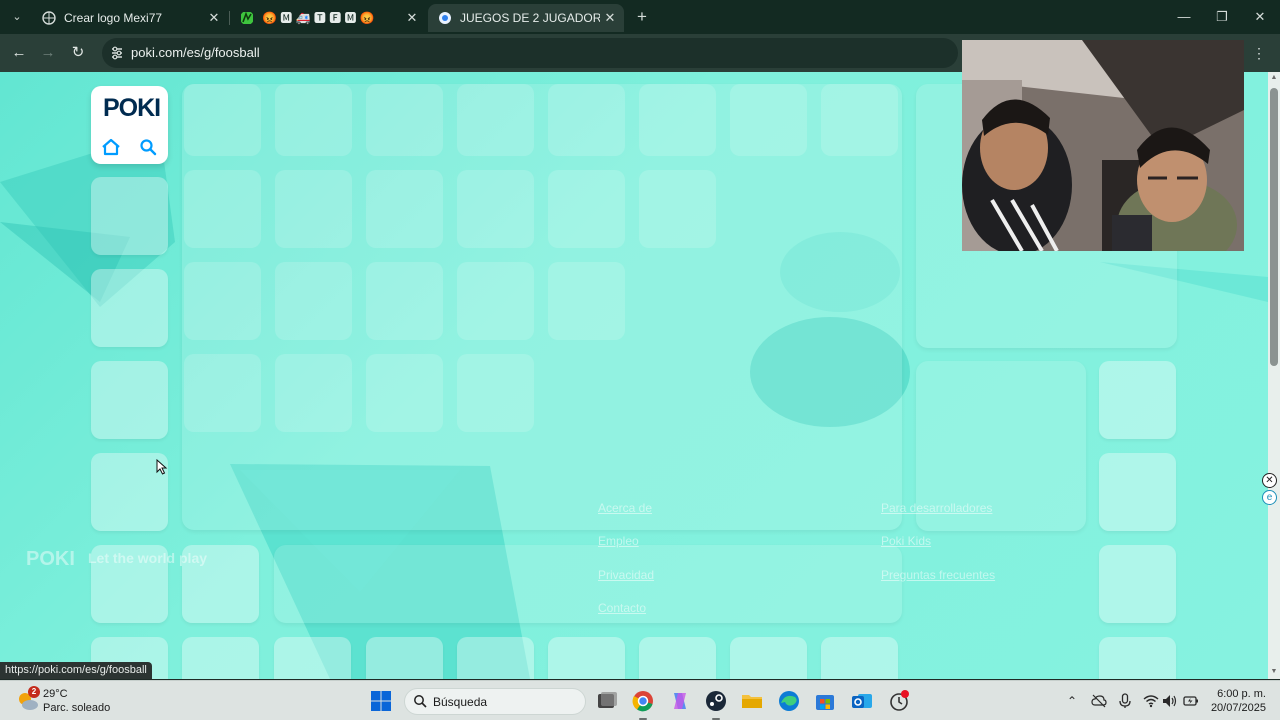 Image resolution: width=1280 pixels, height=720 pixels. I want to click on reload-button: ↻, so click(78, 53).